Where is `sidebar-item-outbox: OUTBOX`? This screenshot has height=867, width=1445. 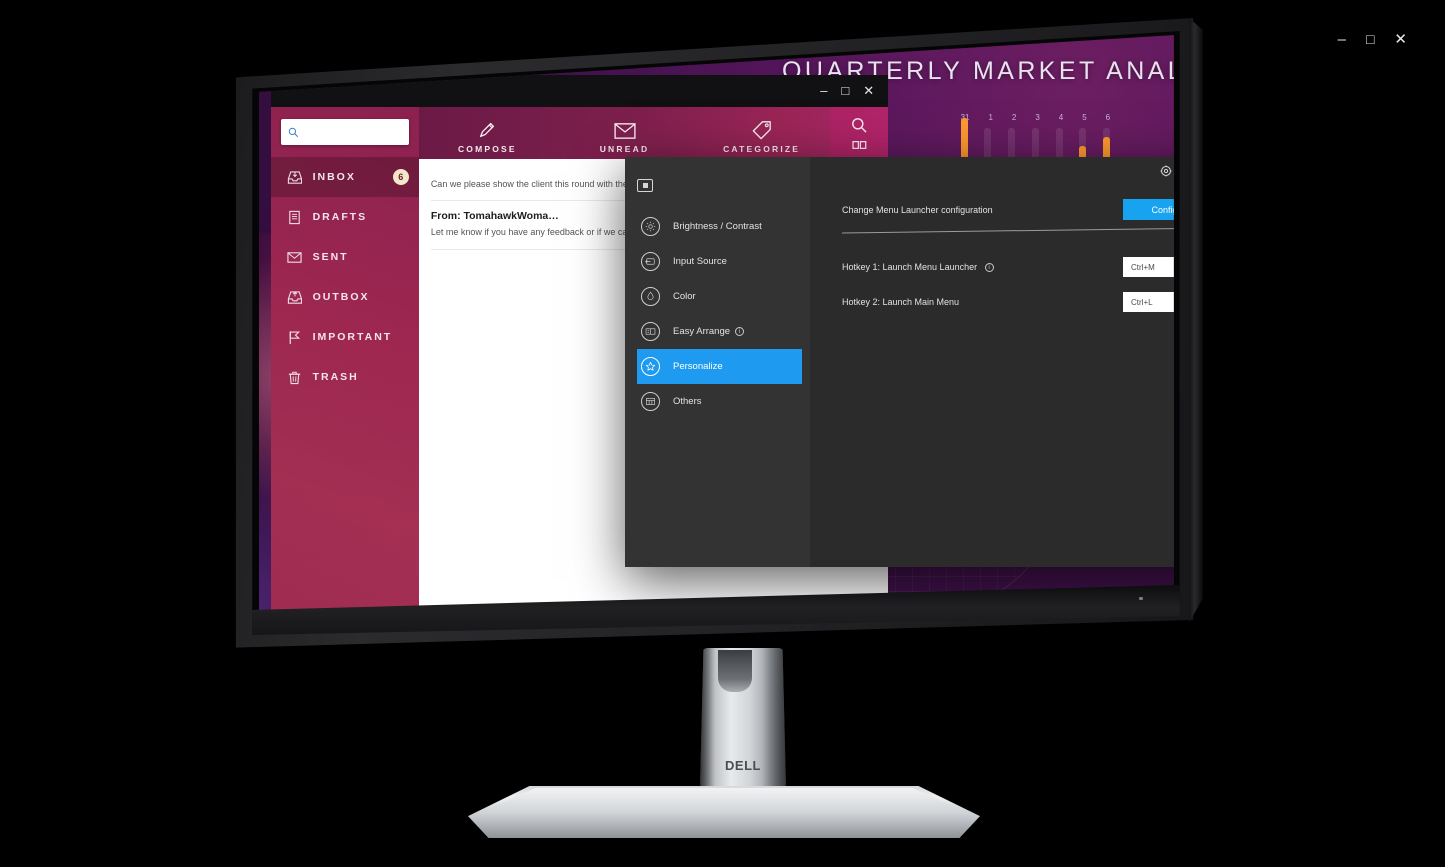 sidebar-item-outbox: OUTBOX is located at coordinates (345, 297).